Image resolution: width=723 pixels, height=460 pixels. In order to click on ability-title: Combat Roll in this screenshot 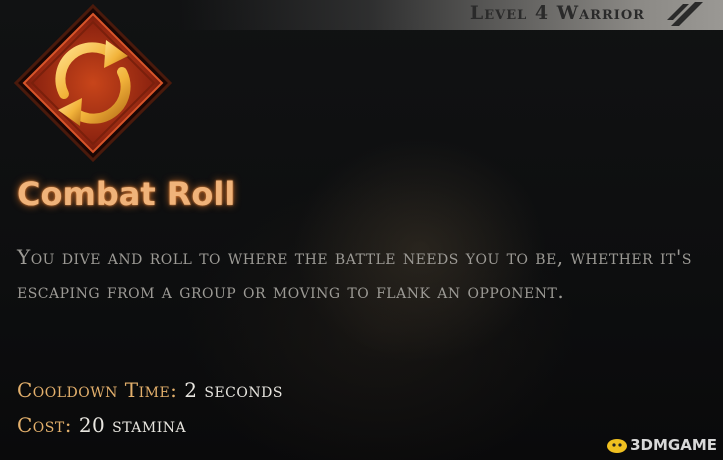, I will do `click(126, 194)`.